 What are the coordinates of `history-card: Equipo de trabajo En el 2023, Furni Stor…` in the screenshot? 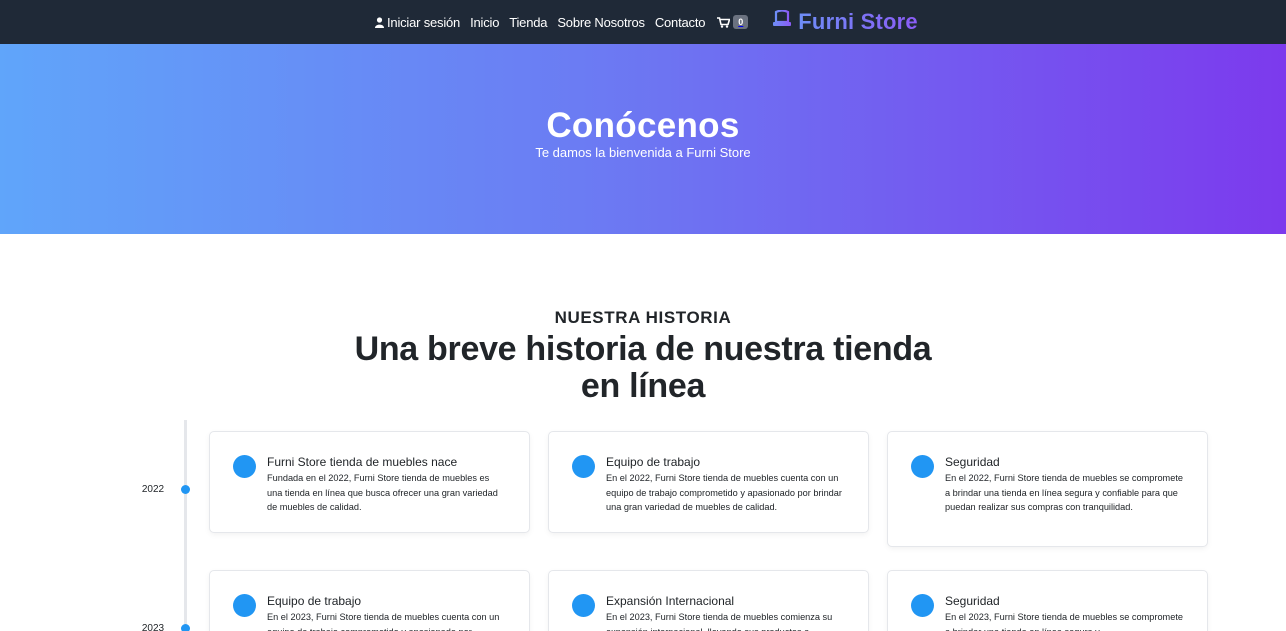 It's located at (369, 600).